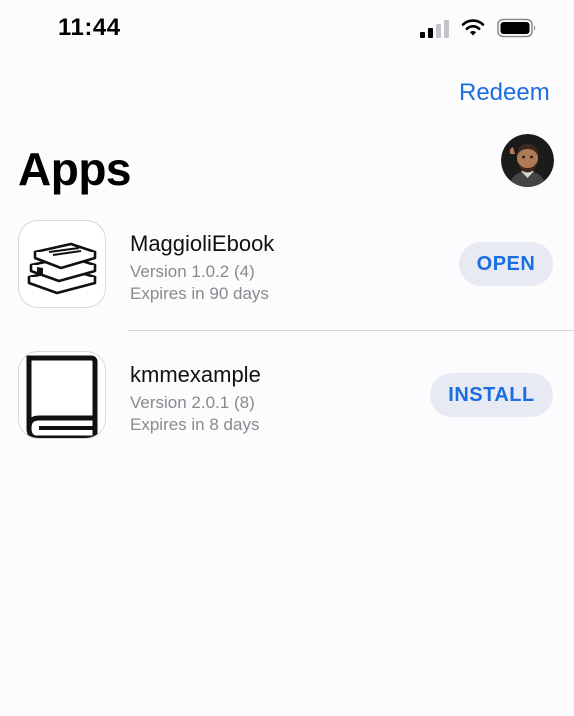 Image resolution: width=574 pixels, height=716 pixels. I want to click on book-icon, so click(62, 396).